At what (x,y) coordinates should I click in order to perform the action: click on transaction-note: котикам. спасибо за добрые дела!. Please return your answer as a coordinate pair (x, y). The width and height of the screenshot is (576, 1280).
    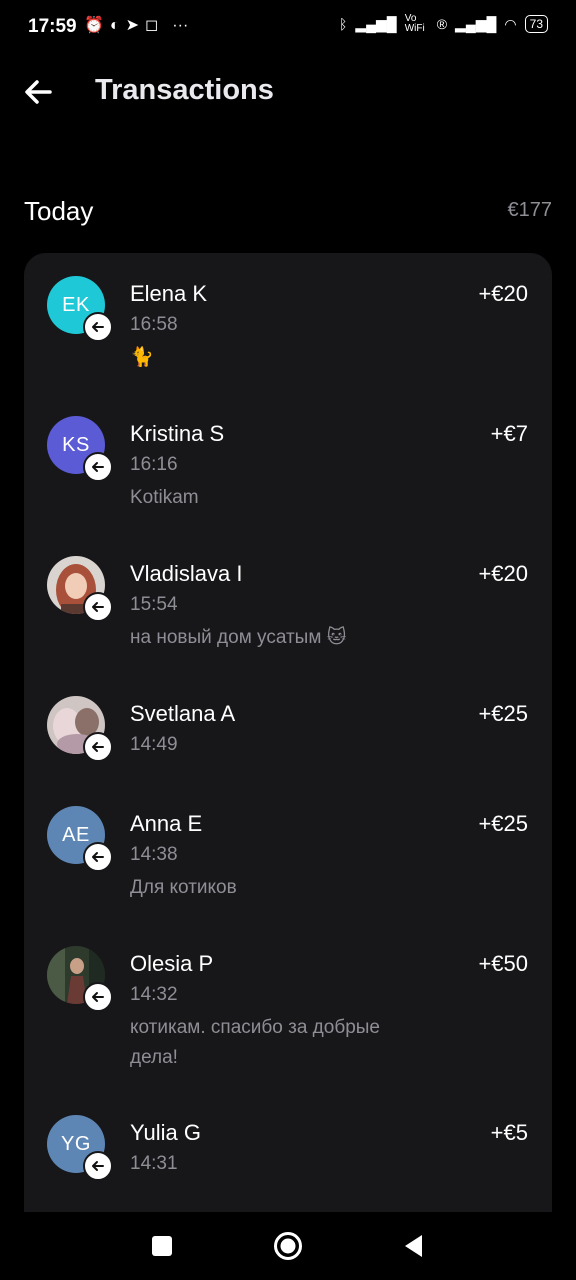
    Looking at the image, I should click on (255, 1042).